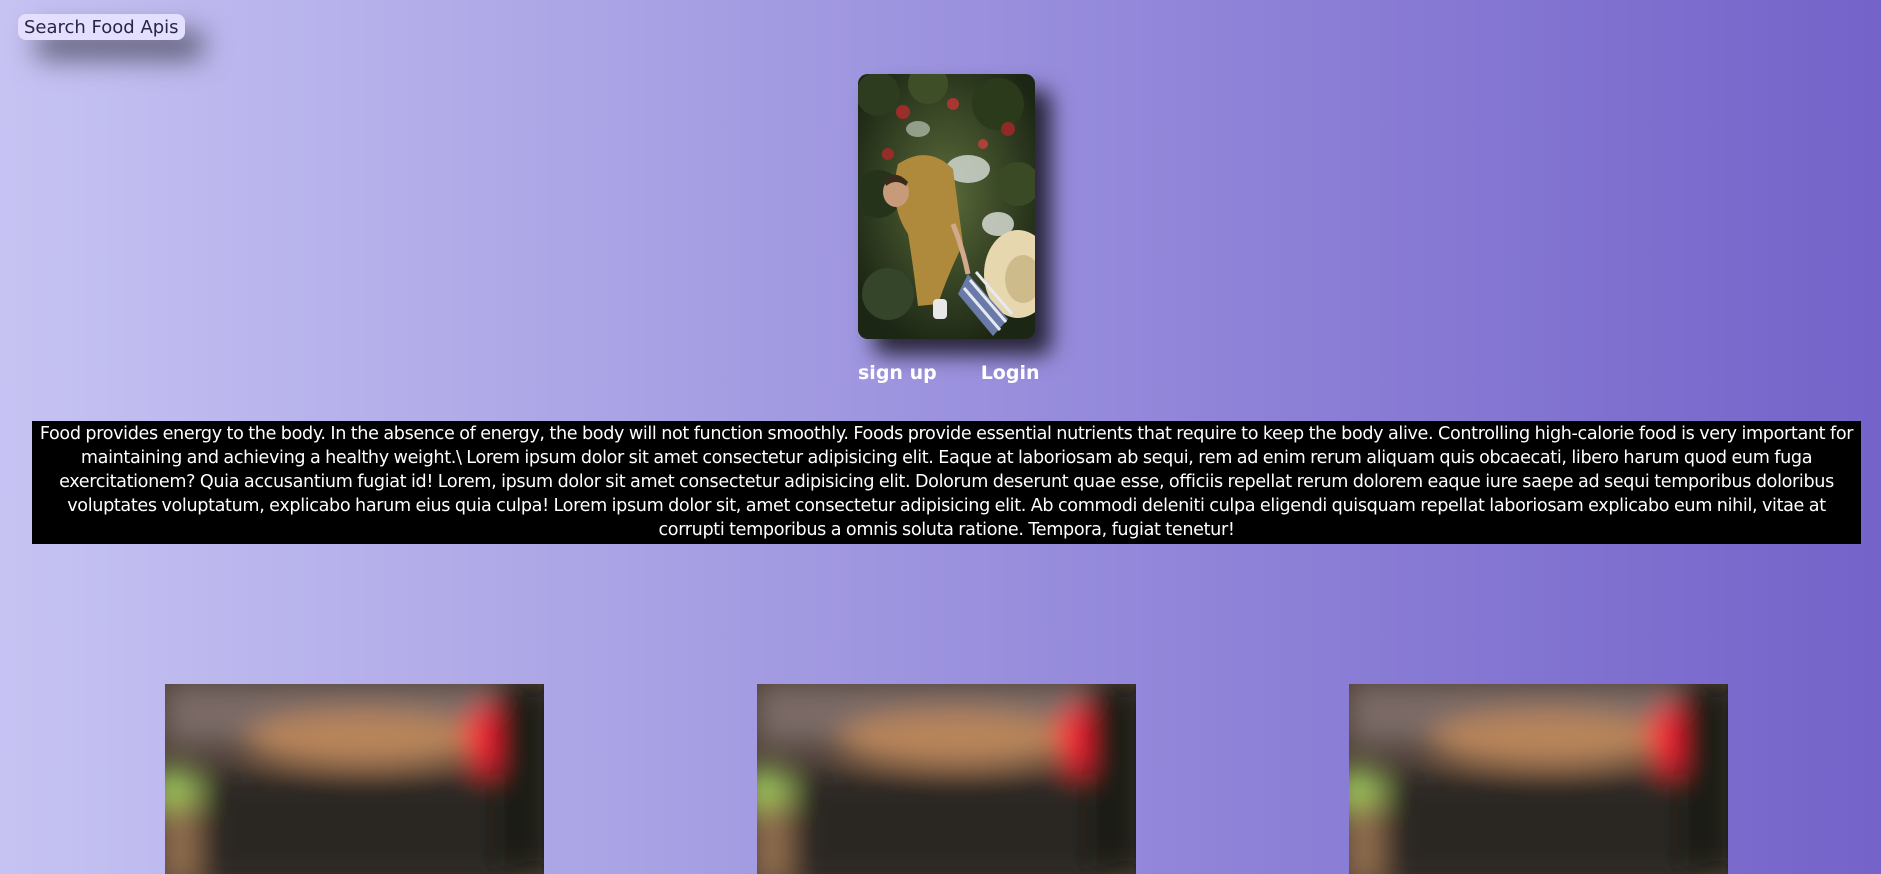  I want to click on auth-links: sign up Login, so click(949, 373).